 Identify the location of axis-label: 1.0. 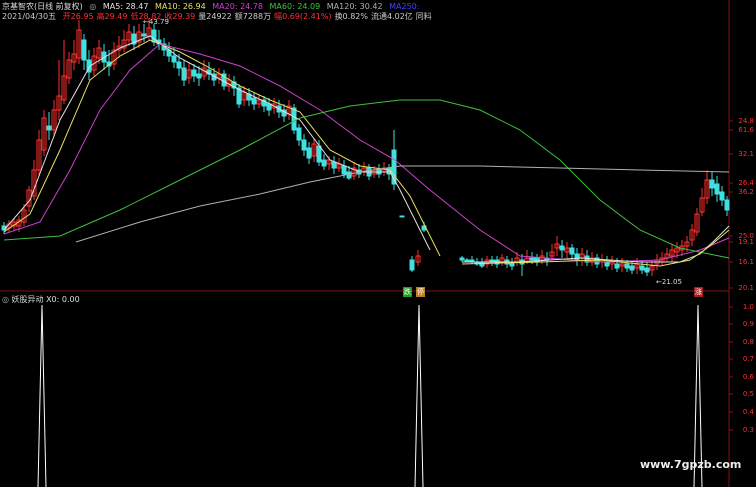
(748, 307).